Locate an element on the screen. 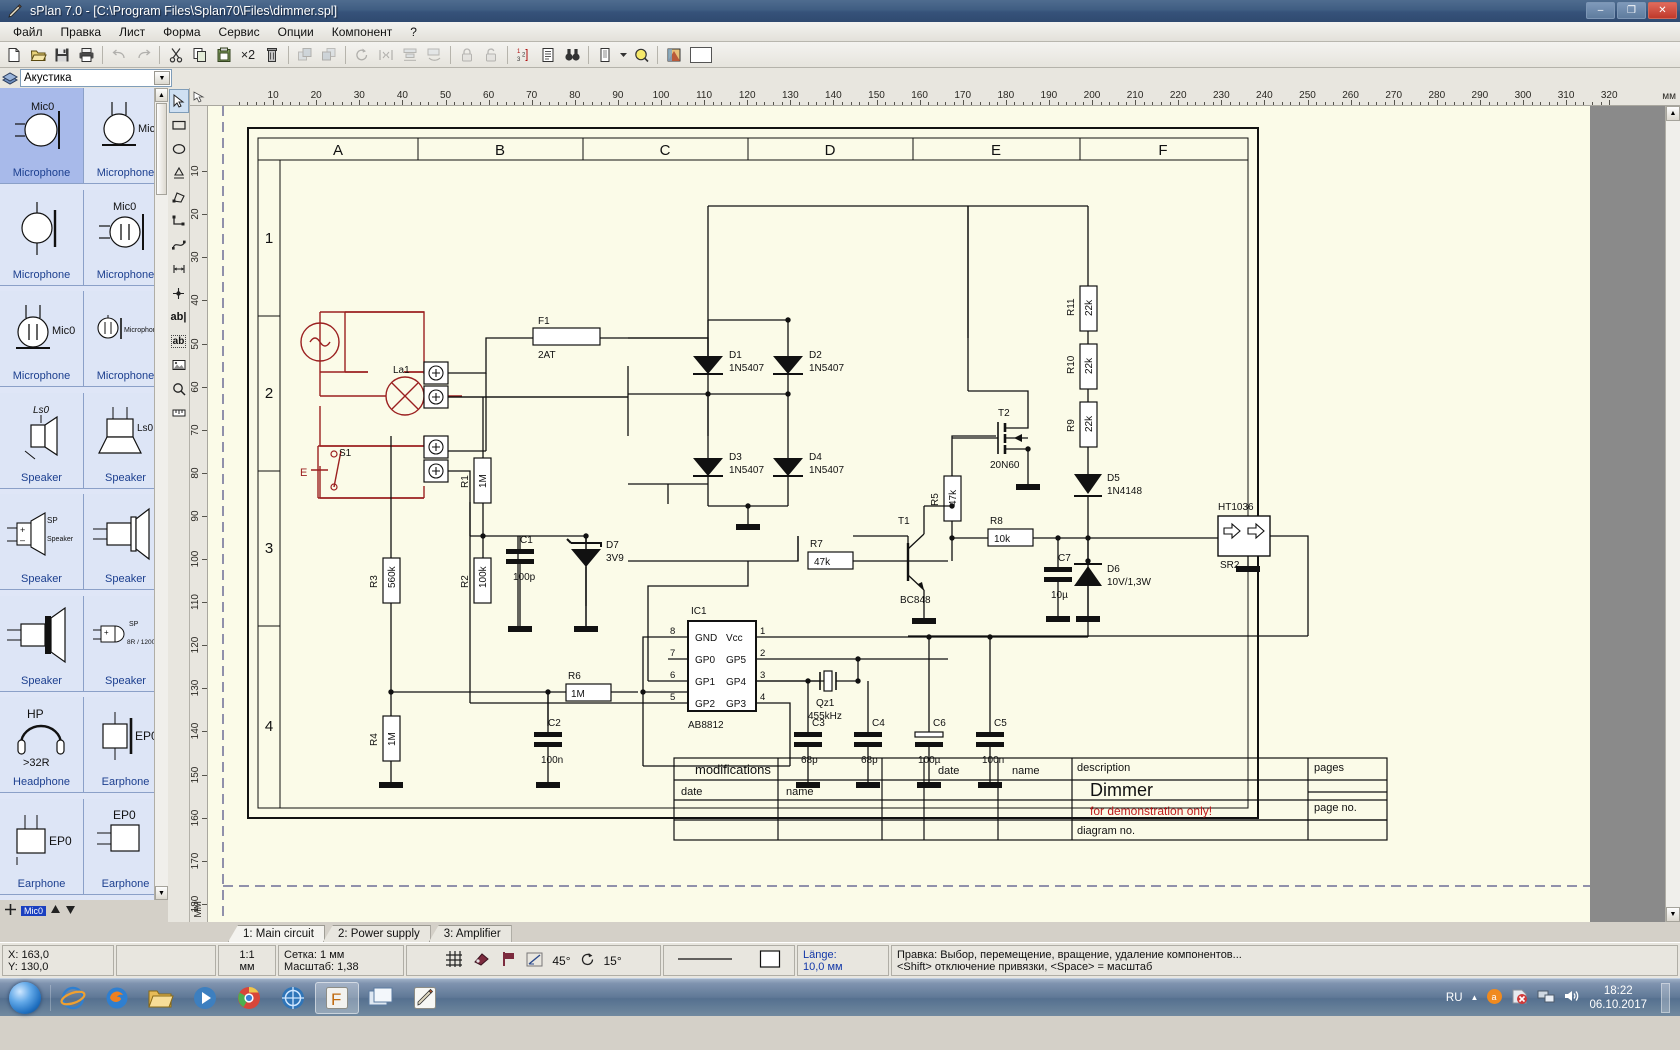  align-icon is located at coordinates (410, 54).